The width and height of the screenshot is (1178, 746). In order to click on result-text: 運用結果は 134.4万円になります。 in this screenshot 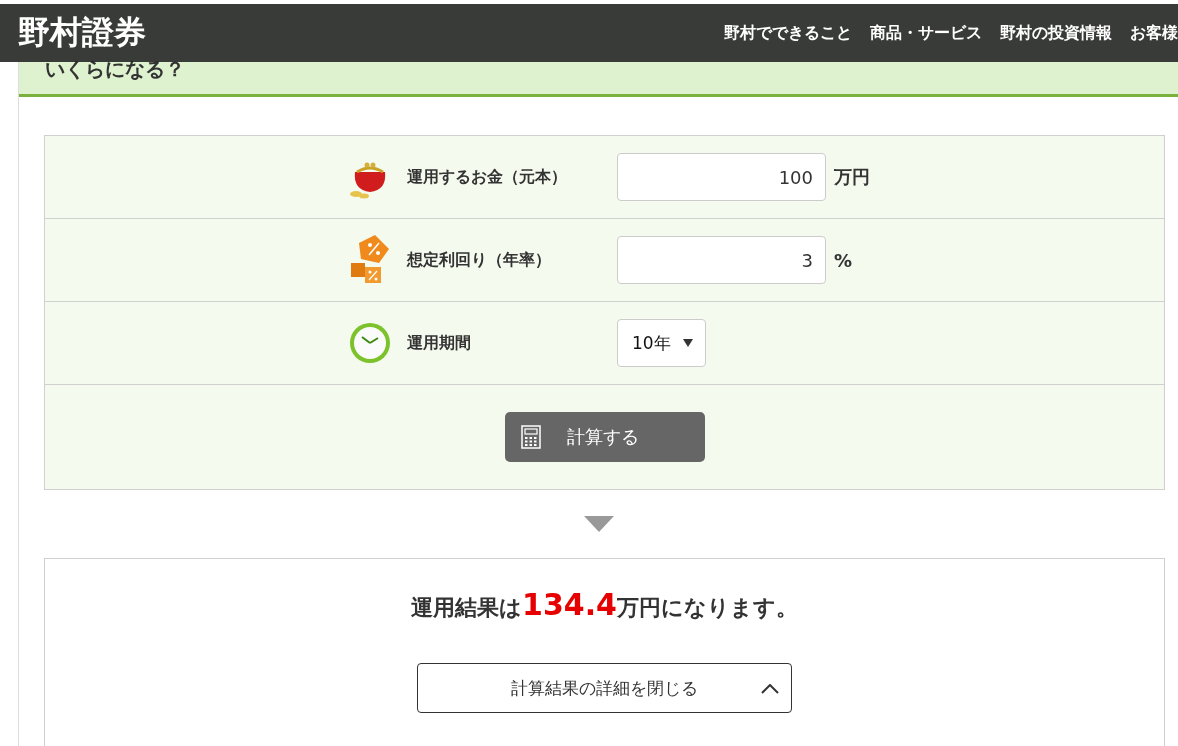, I will do `click(604, 605)`.